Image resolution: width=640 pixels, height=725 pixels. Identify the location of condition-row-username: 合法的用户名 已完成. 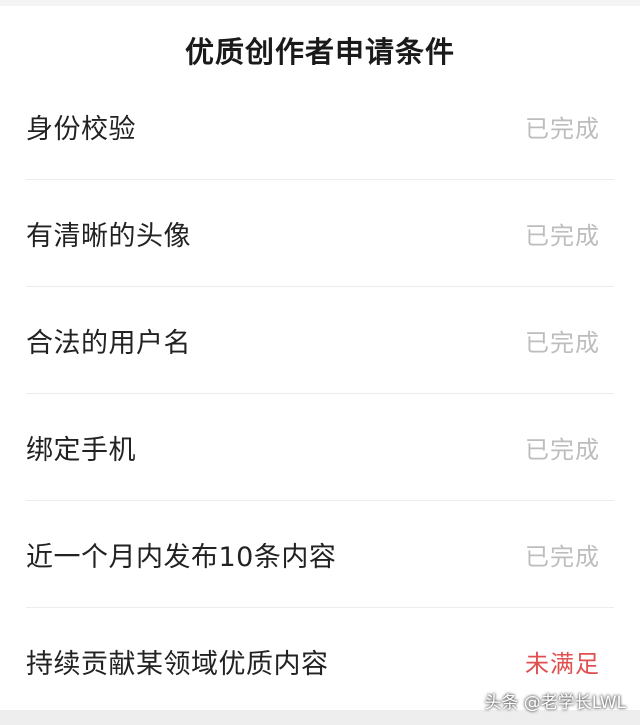
(320, 340).